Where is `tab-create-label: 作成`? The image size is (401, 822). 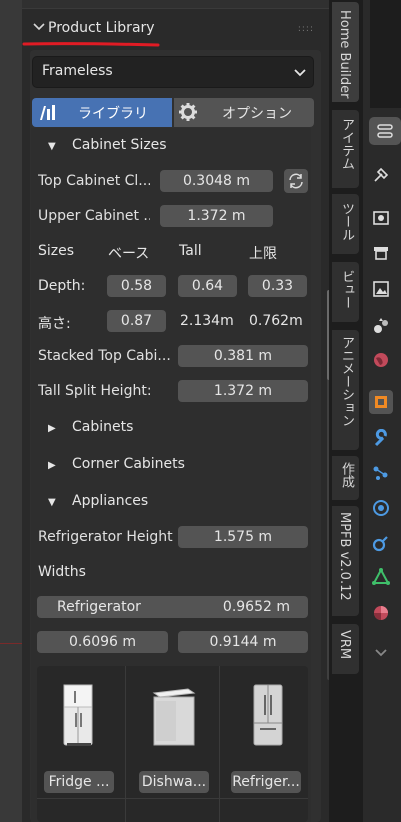 tab-create-label: 作成 is located at coordinates (346, 475).